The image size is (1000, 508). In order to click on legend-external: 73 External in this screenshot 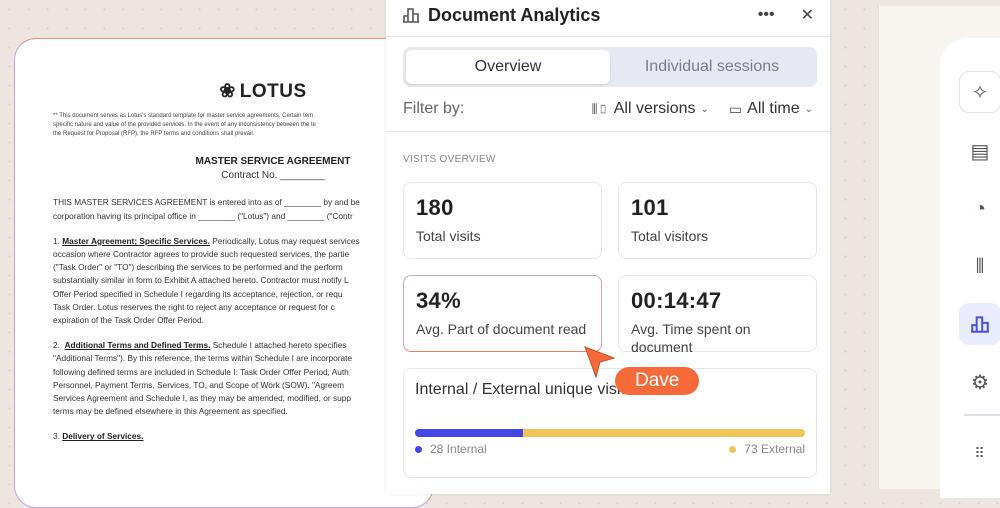, I will do `click(767, 449)`.